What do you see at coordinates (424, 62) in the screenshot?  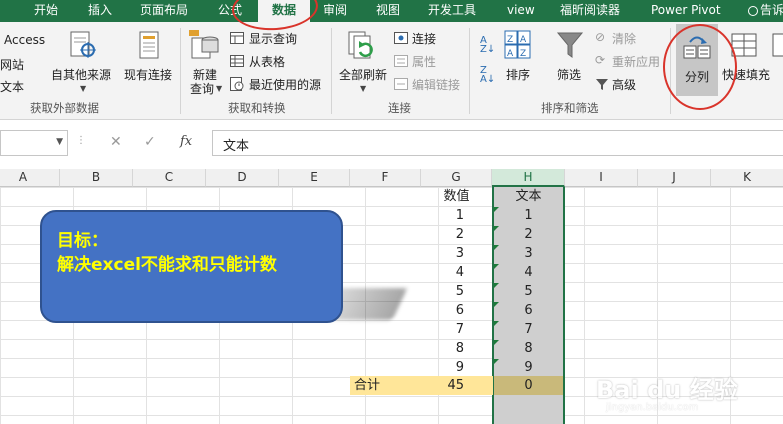 I see `properties-label: 属性` at bounding box center [424, 62].